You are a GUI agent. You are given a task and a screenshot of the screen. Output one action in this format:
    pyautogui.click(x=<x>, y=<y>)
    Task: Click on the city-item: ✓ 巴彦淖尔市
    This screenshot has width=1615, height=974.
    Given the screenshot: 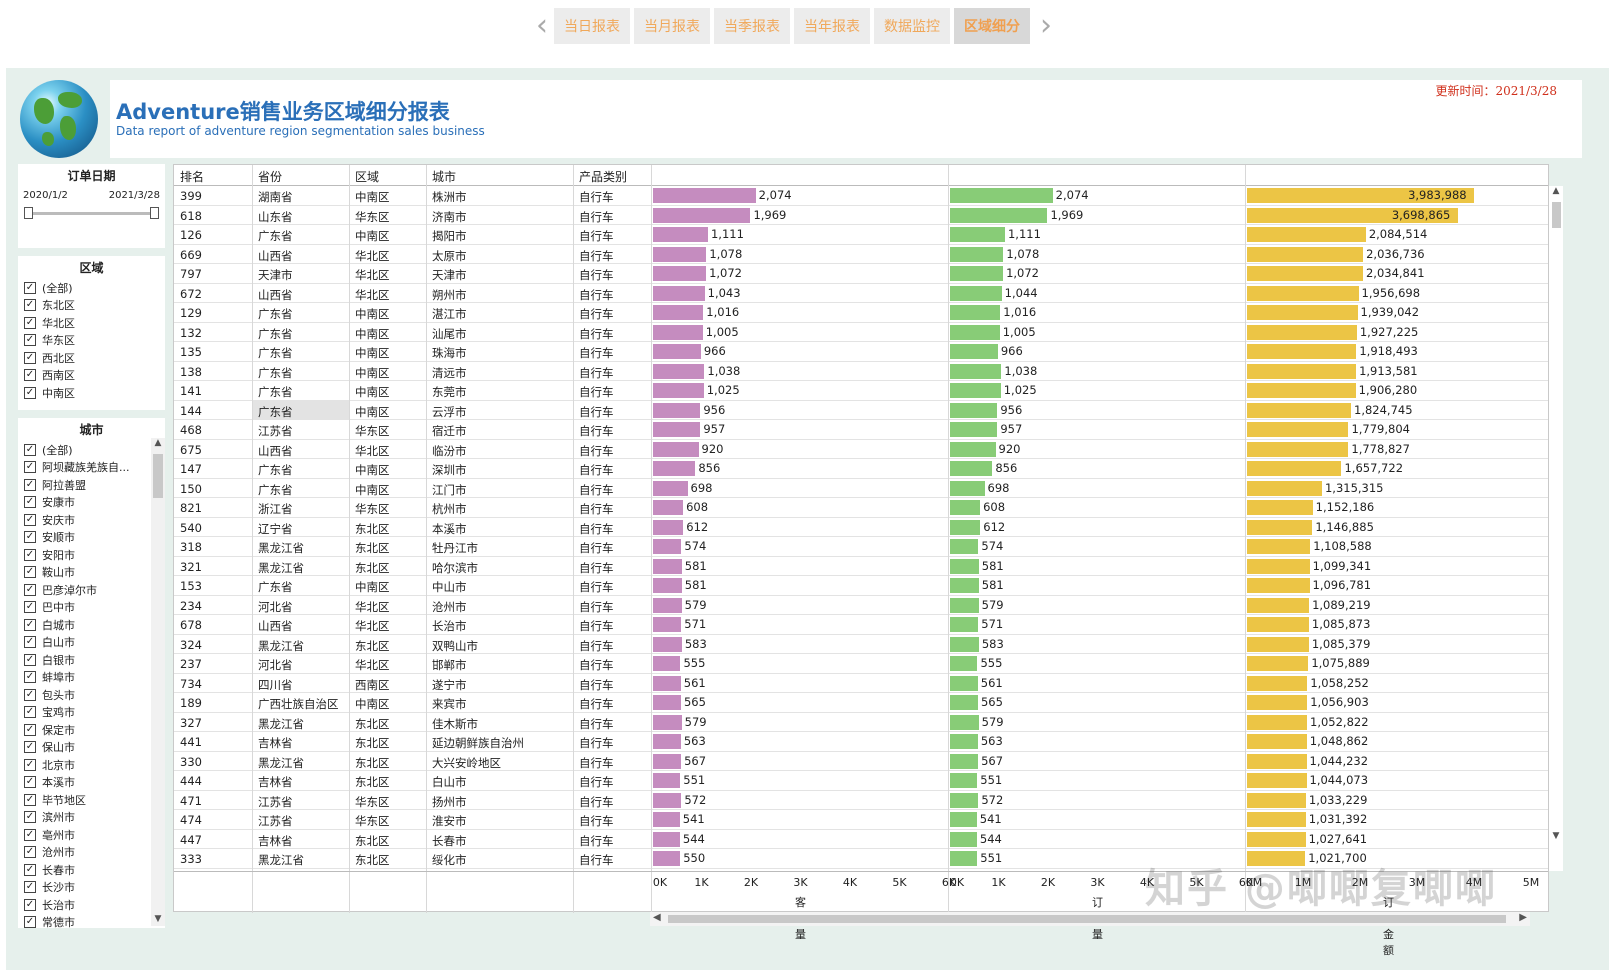 What is the action you would take?
    pyautogui.click(x=83, y=590)
    